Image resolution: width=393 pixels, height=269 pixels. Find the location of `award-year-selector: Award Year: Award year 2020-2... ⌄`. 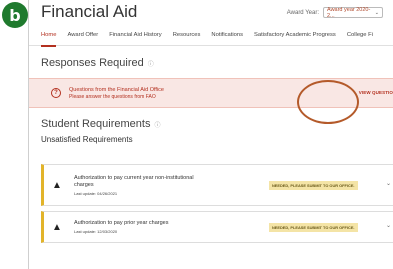

award-year-selector: Award Year: Award year 2020-2... ⌄ is located at coordinates (334, 12).